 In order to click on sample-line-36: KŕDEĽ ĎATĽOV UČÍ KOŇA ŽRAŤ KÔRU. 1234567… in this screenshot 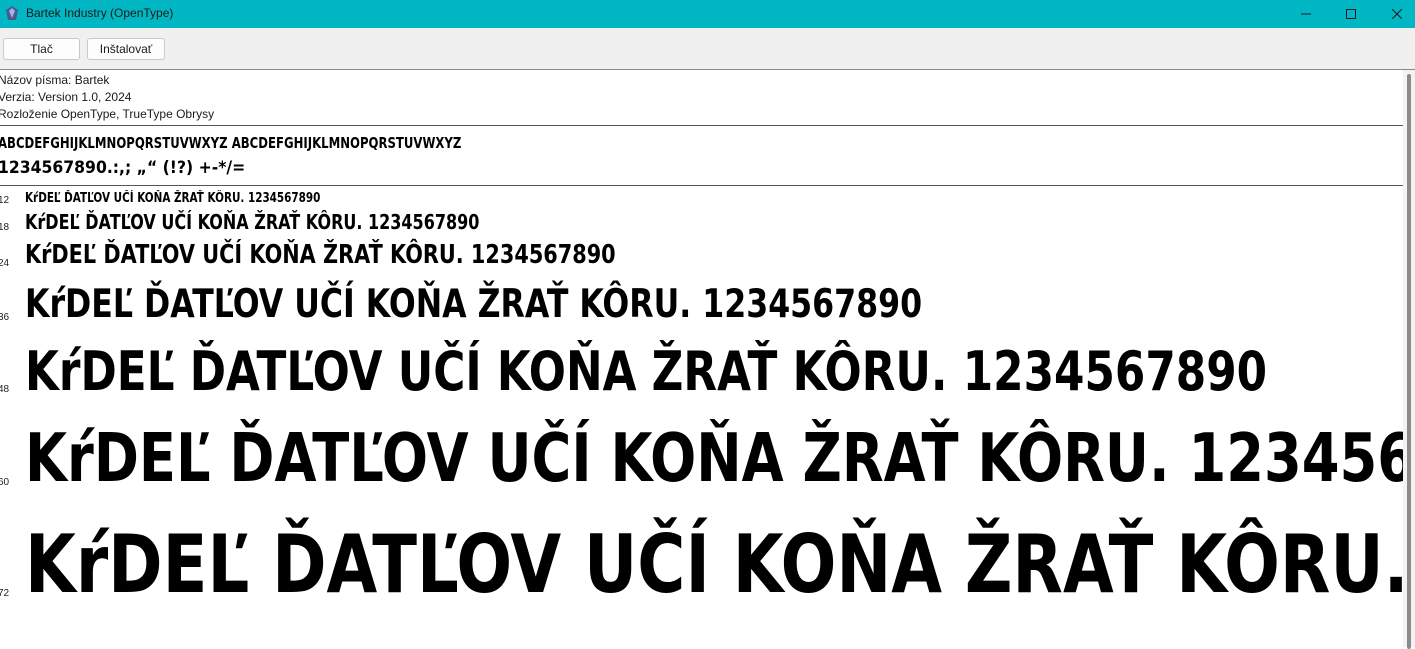, I will do `click(474, 304)`.